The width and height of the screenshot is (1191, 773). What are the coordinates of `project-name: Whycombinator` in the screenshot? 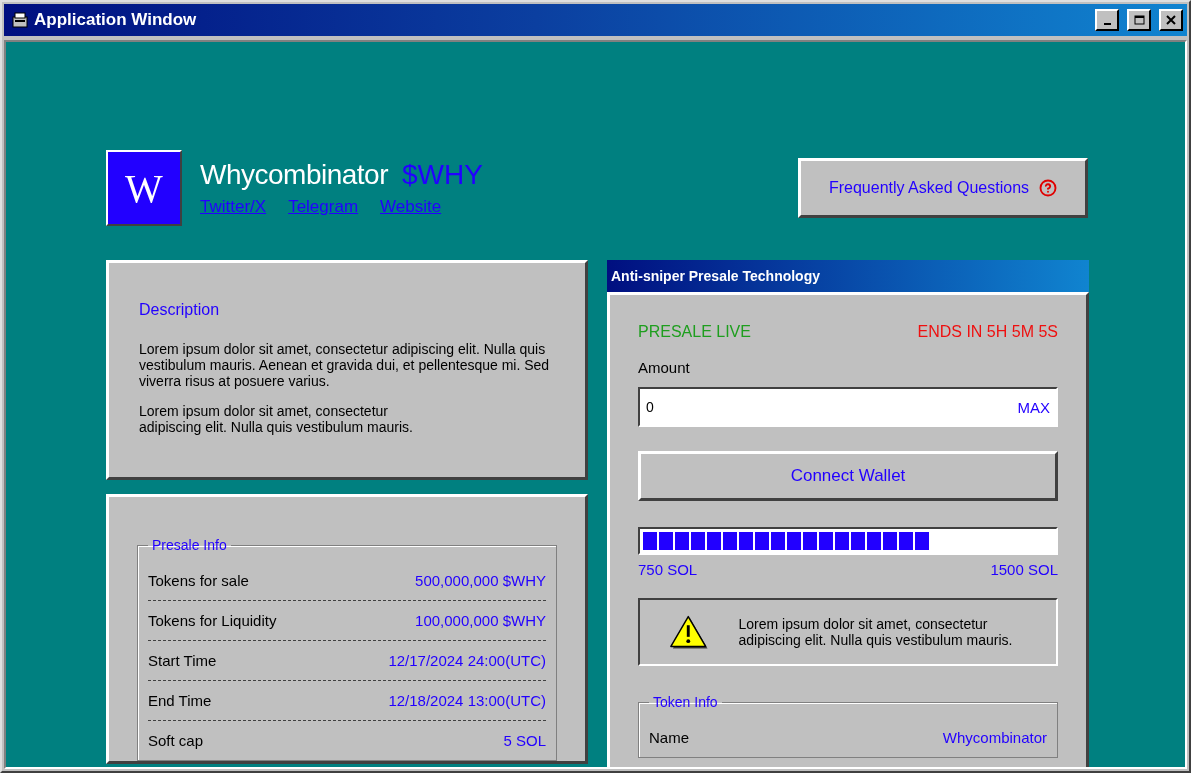 It's located at (294, 175).